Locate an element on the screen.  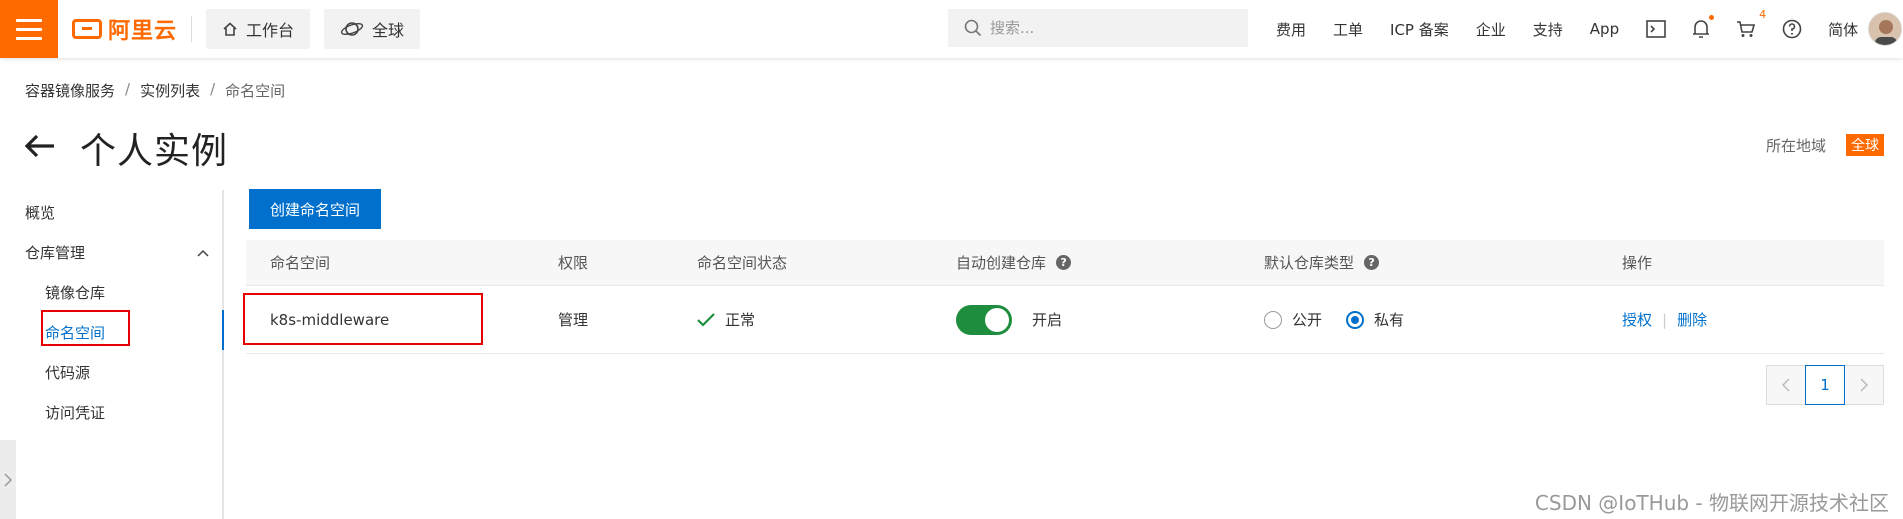
notification-dot is located at coordinates (1712, 17).